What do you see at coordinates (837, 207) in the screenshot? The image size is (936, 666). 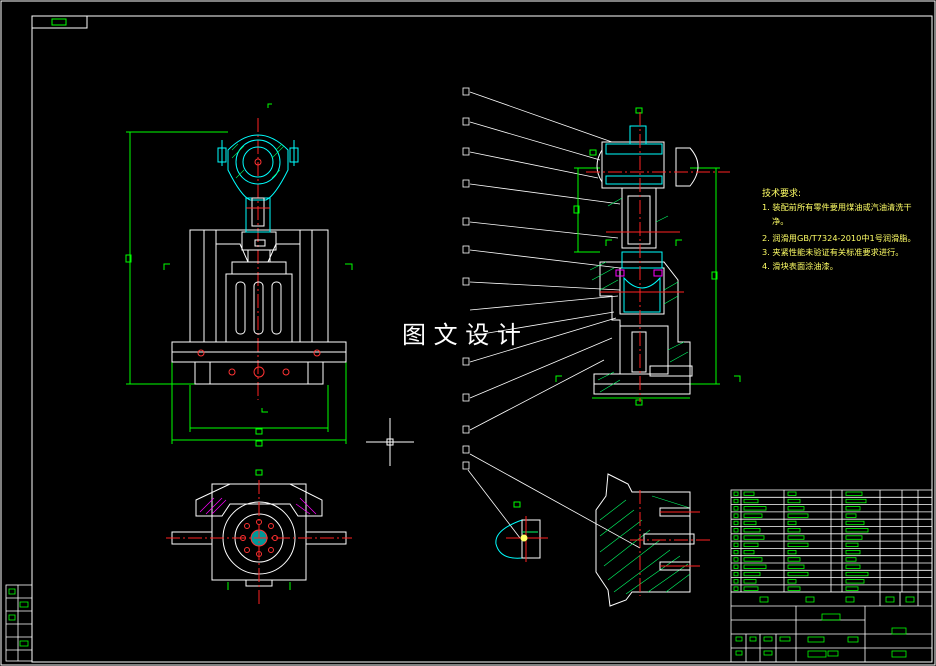 I see `tech-req-item-1: 1. 装配前所有零件要用煤油或汽油清洗干` at bounding box center [837, 207].